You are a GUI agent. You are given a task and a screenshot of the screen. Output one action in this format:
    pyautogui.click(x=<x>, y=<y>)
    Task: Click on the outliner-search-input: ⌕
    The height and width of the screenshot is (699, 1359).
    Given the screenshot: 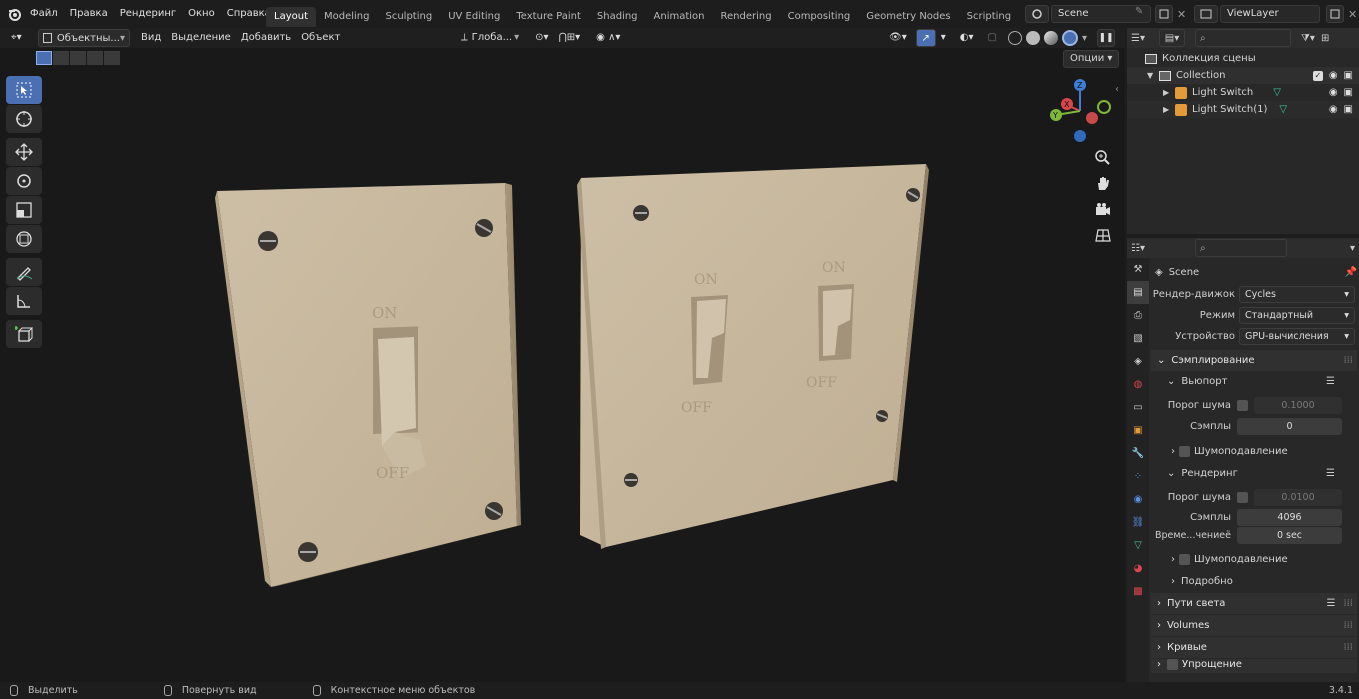 What is the action you would take?
    pyautogui.click(x=1243, y=38)
    